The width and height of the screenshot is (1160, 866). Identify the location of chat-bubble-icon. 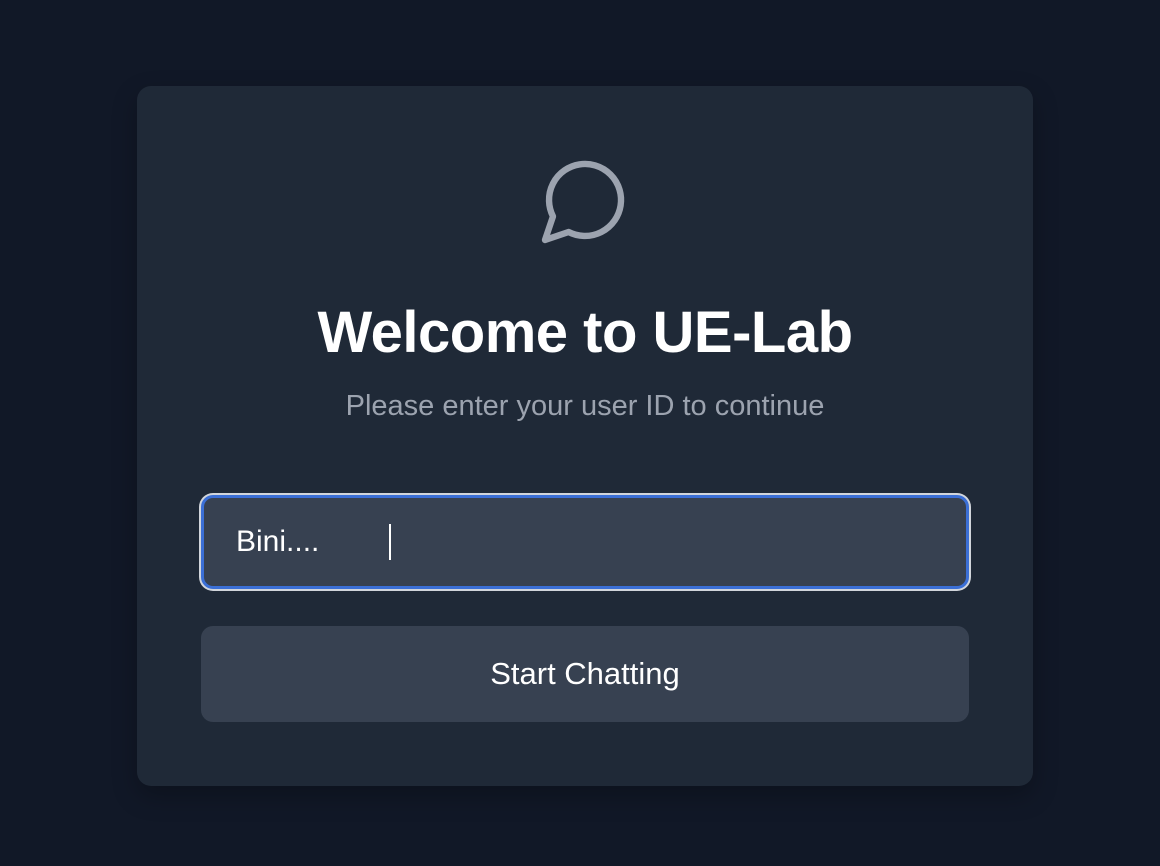
(585, 200).